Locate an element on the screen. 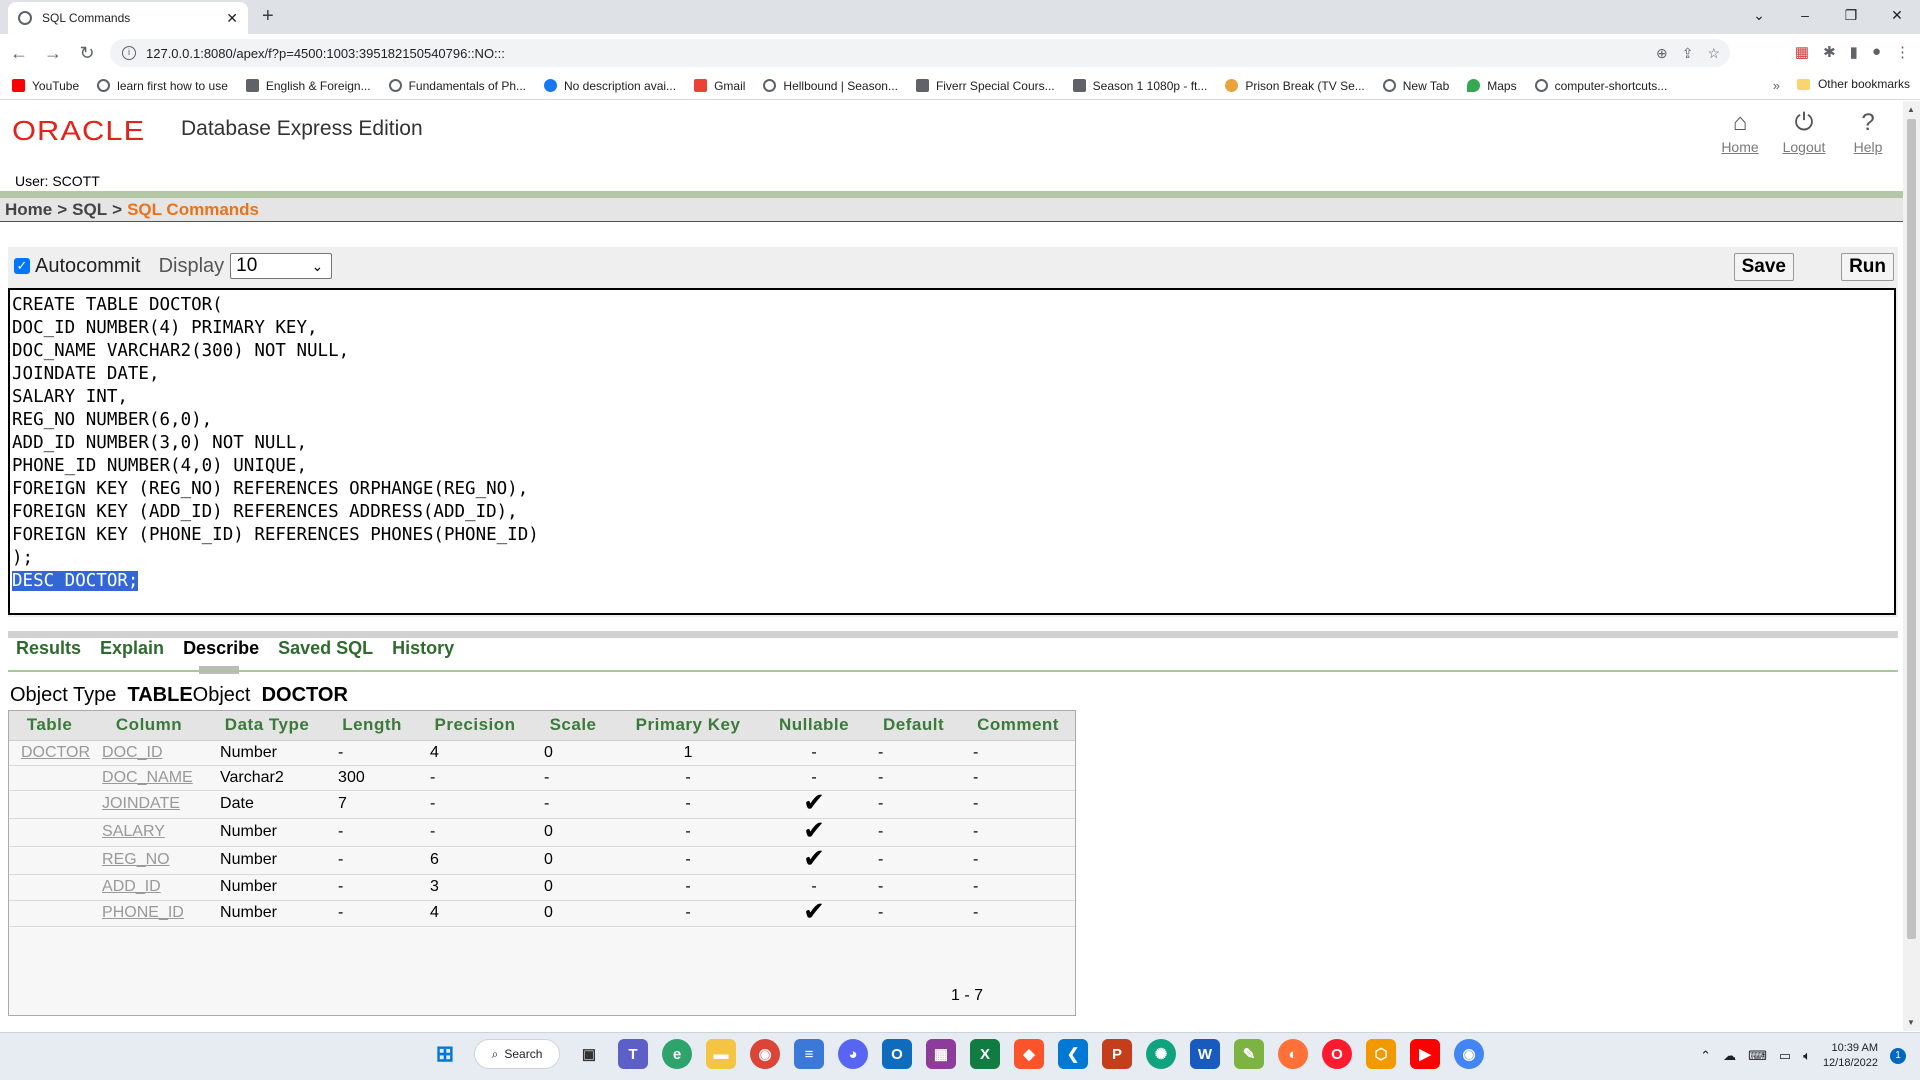  display-rows-select: 10 ⌄ is located at coordinates (281, 266).